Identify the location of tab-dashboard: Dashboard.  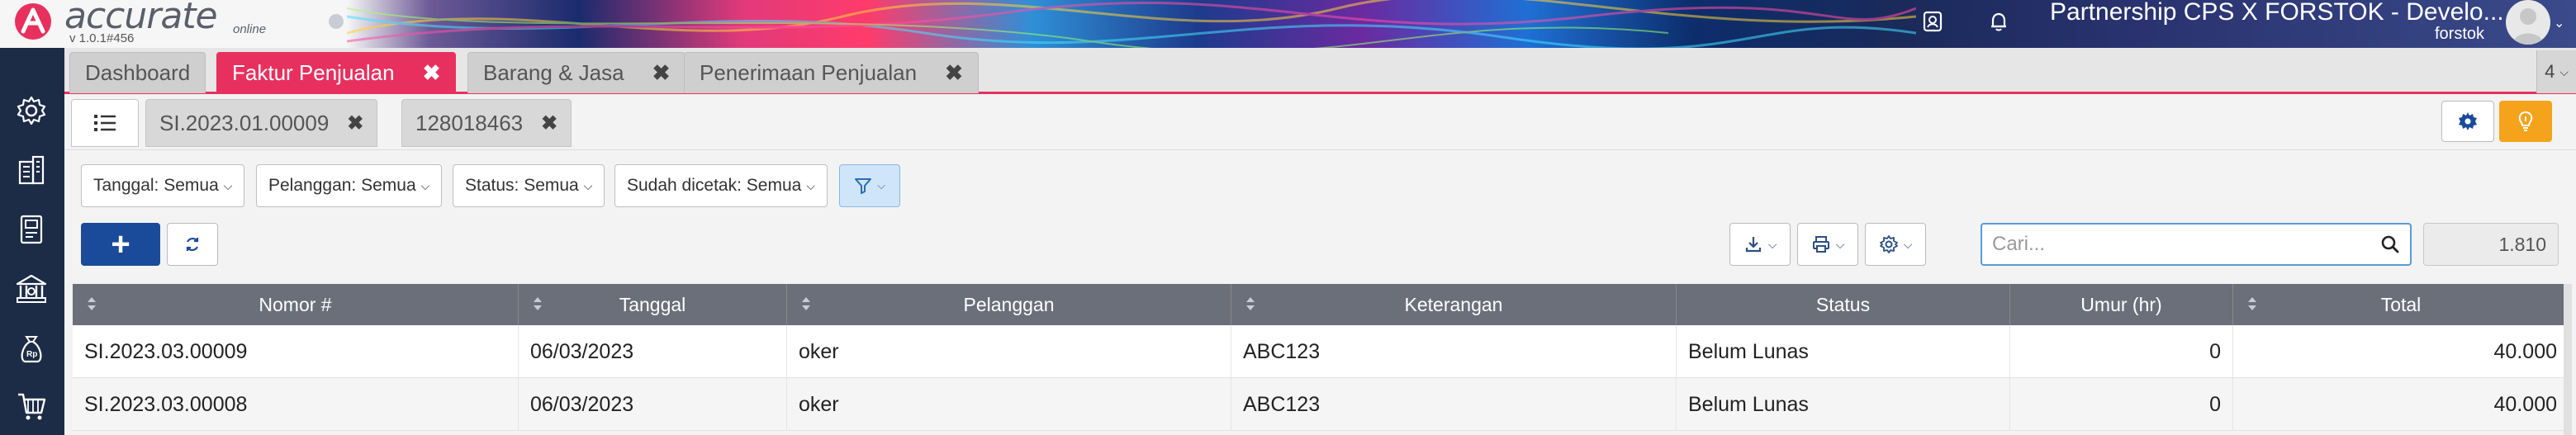
(137, 73).